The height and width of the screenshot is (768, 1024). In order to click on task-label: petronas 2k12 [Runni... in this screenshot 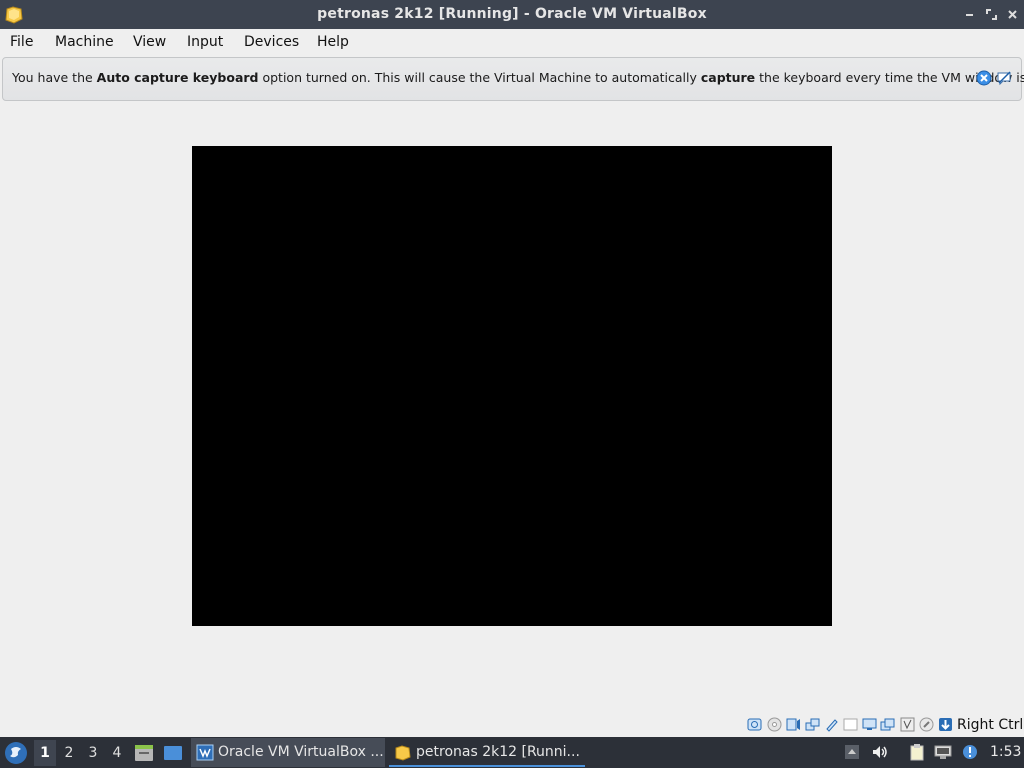, I will do `click(498, 752)`.